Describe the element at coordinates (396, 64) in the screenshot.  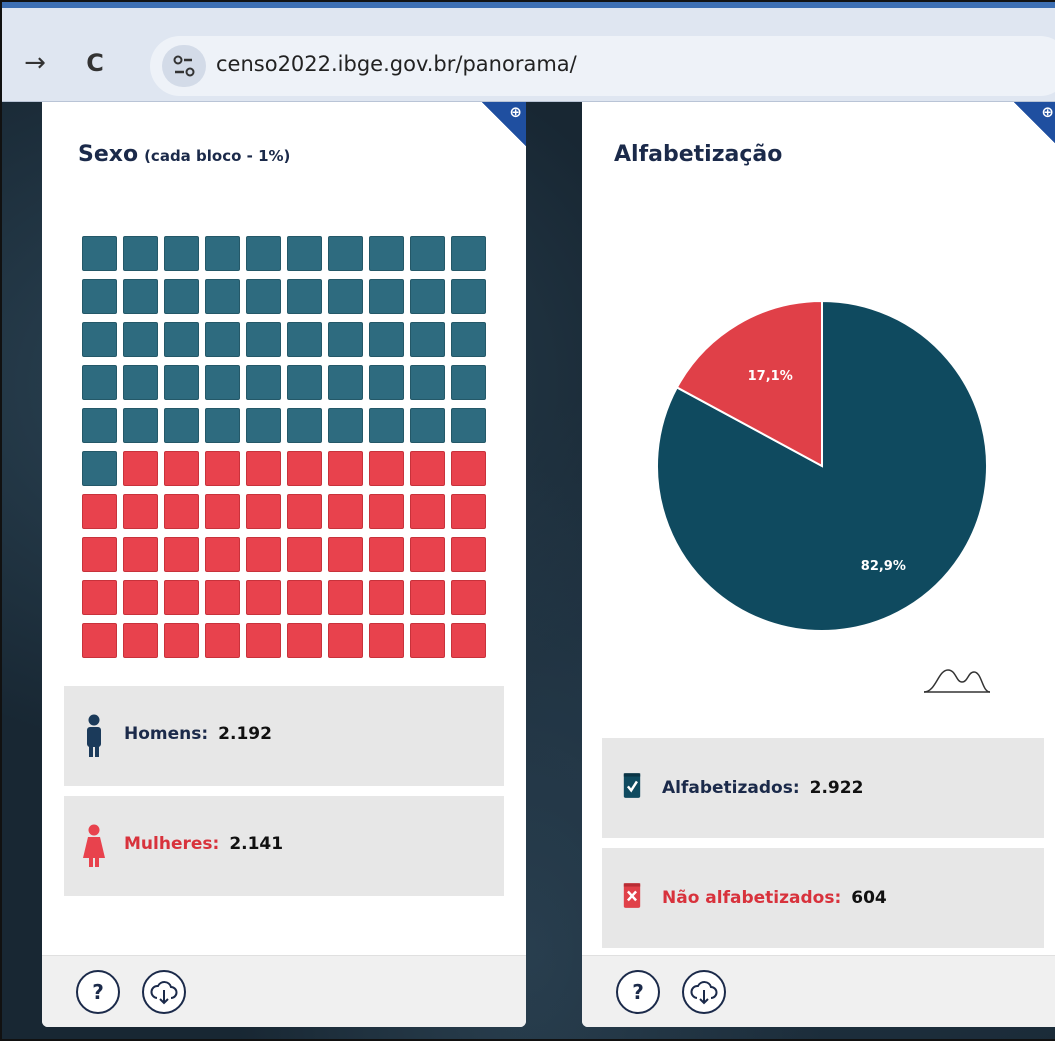
I see `url-text: censo2022.ibge.gov.br/panorama/` at that location.